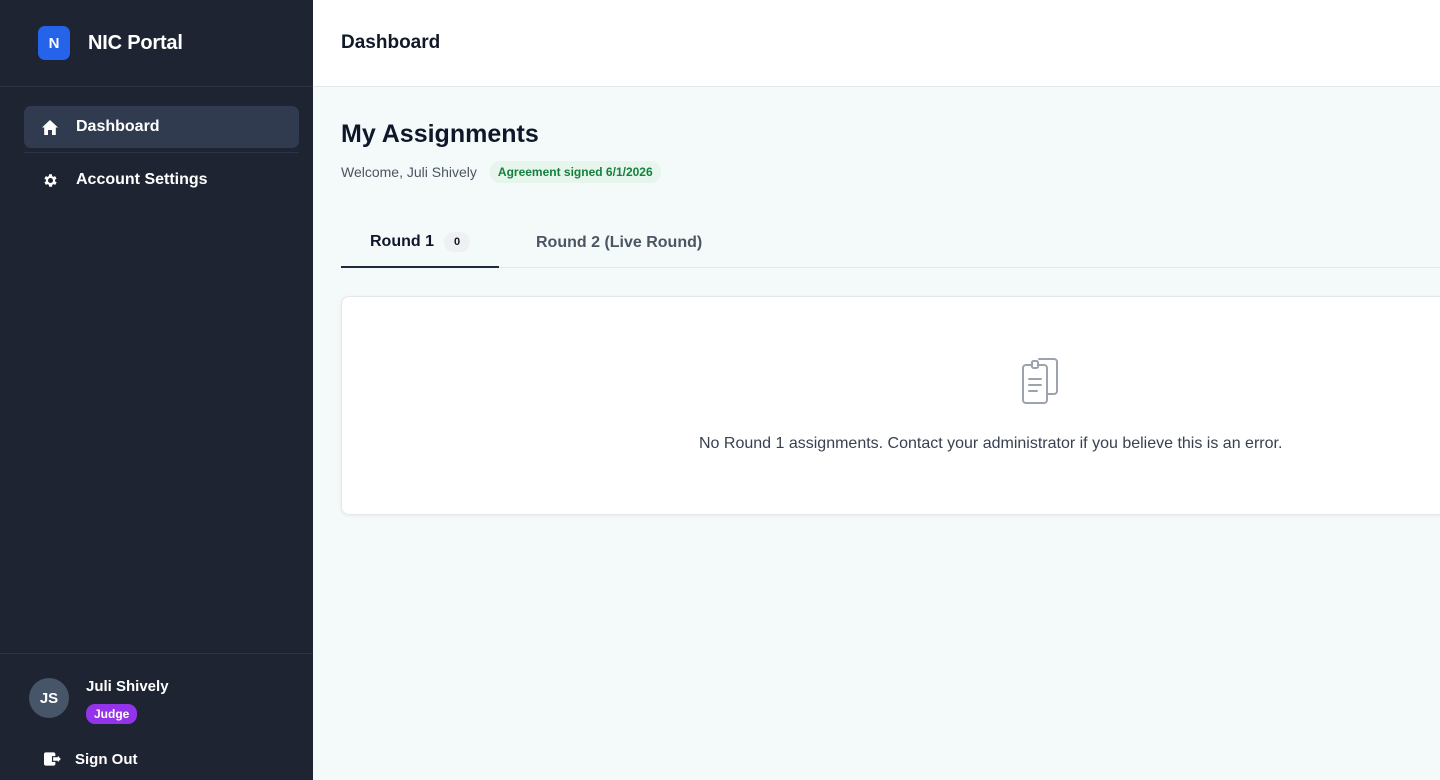 The height and width of the screenshot is (780, 1440). Describe the element at coordinates (575, 172) in the screenshot. I see `agreement-status-badge: Agreement signed 6/1/2026` at that location.